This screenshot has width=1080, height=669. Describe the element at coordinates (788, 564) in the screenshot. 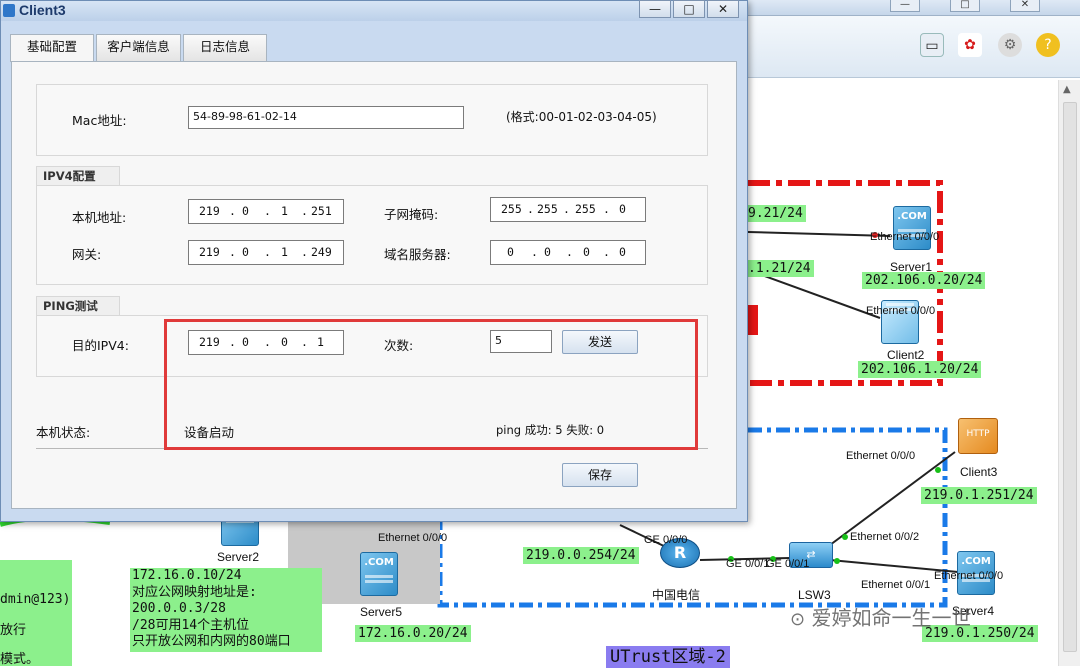

I see `lsw3-port-left: GE 0/0/1` at that location.